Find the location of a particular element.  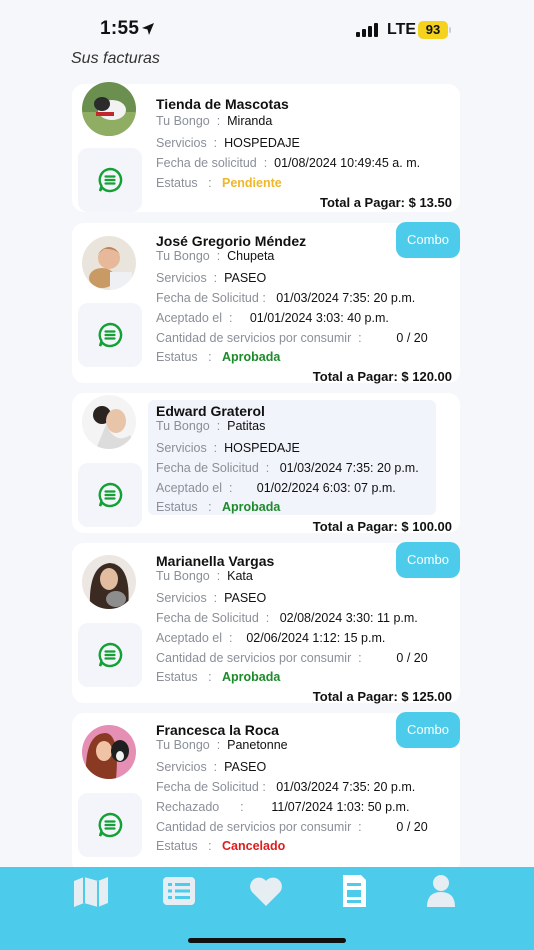

status-badge: Pendiente is located at coordinates (252, 183).